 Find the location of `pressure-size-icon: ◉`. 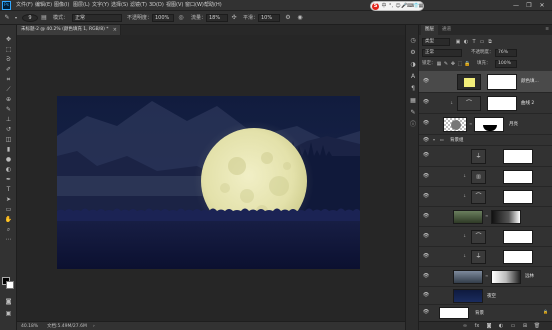

pressure-size-icon: ◉ is located at coordinates (300, 18).